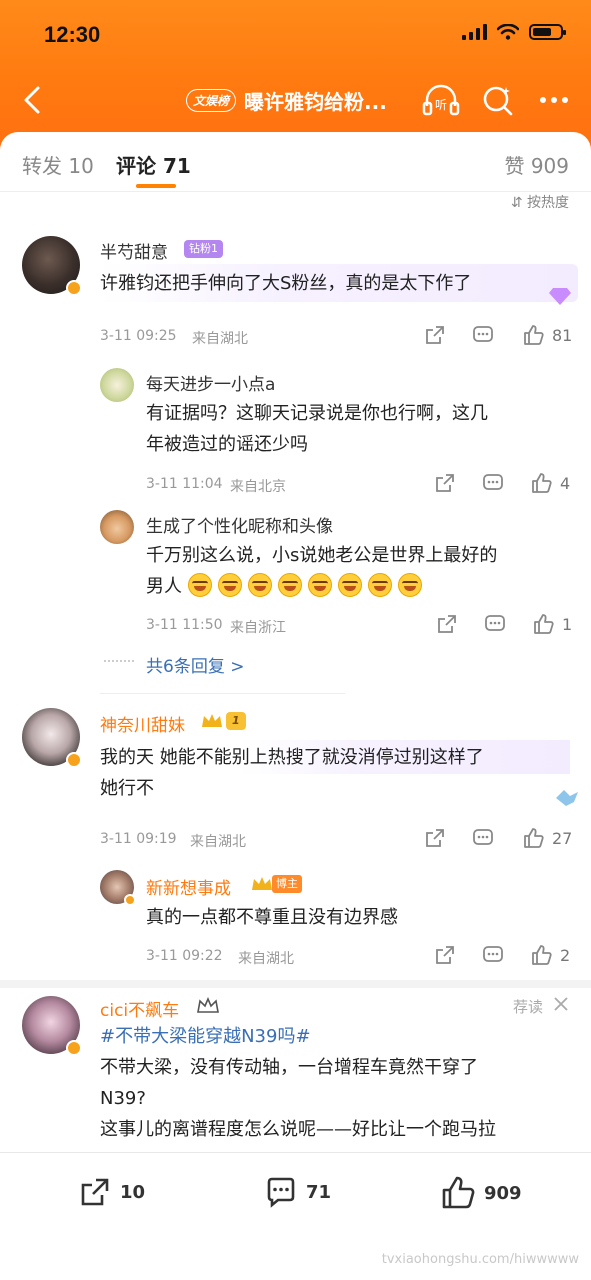 Image resolution: width=591 pixels, height=1280 pixels. I want to click on back-icon, so click(33, 100).